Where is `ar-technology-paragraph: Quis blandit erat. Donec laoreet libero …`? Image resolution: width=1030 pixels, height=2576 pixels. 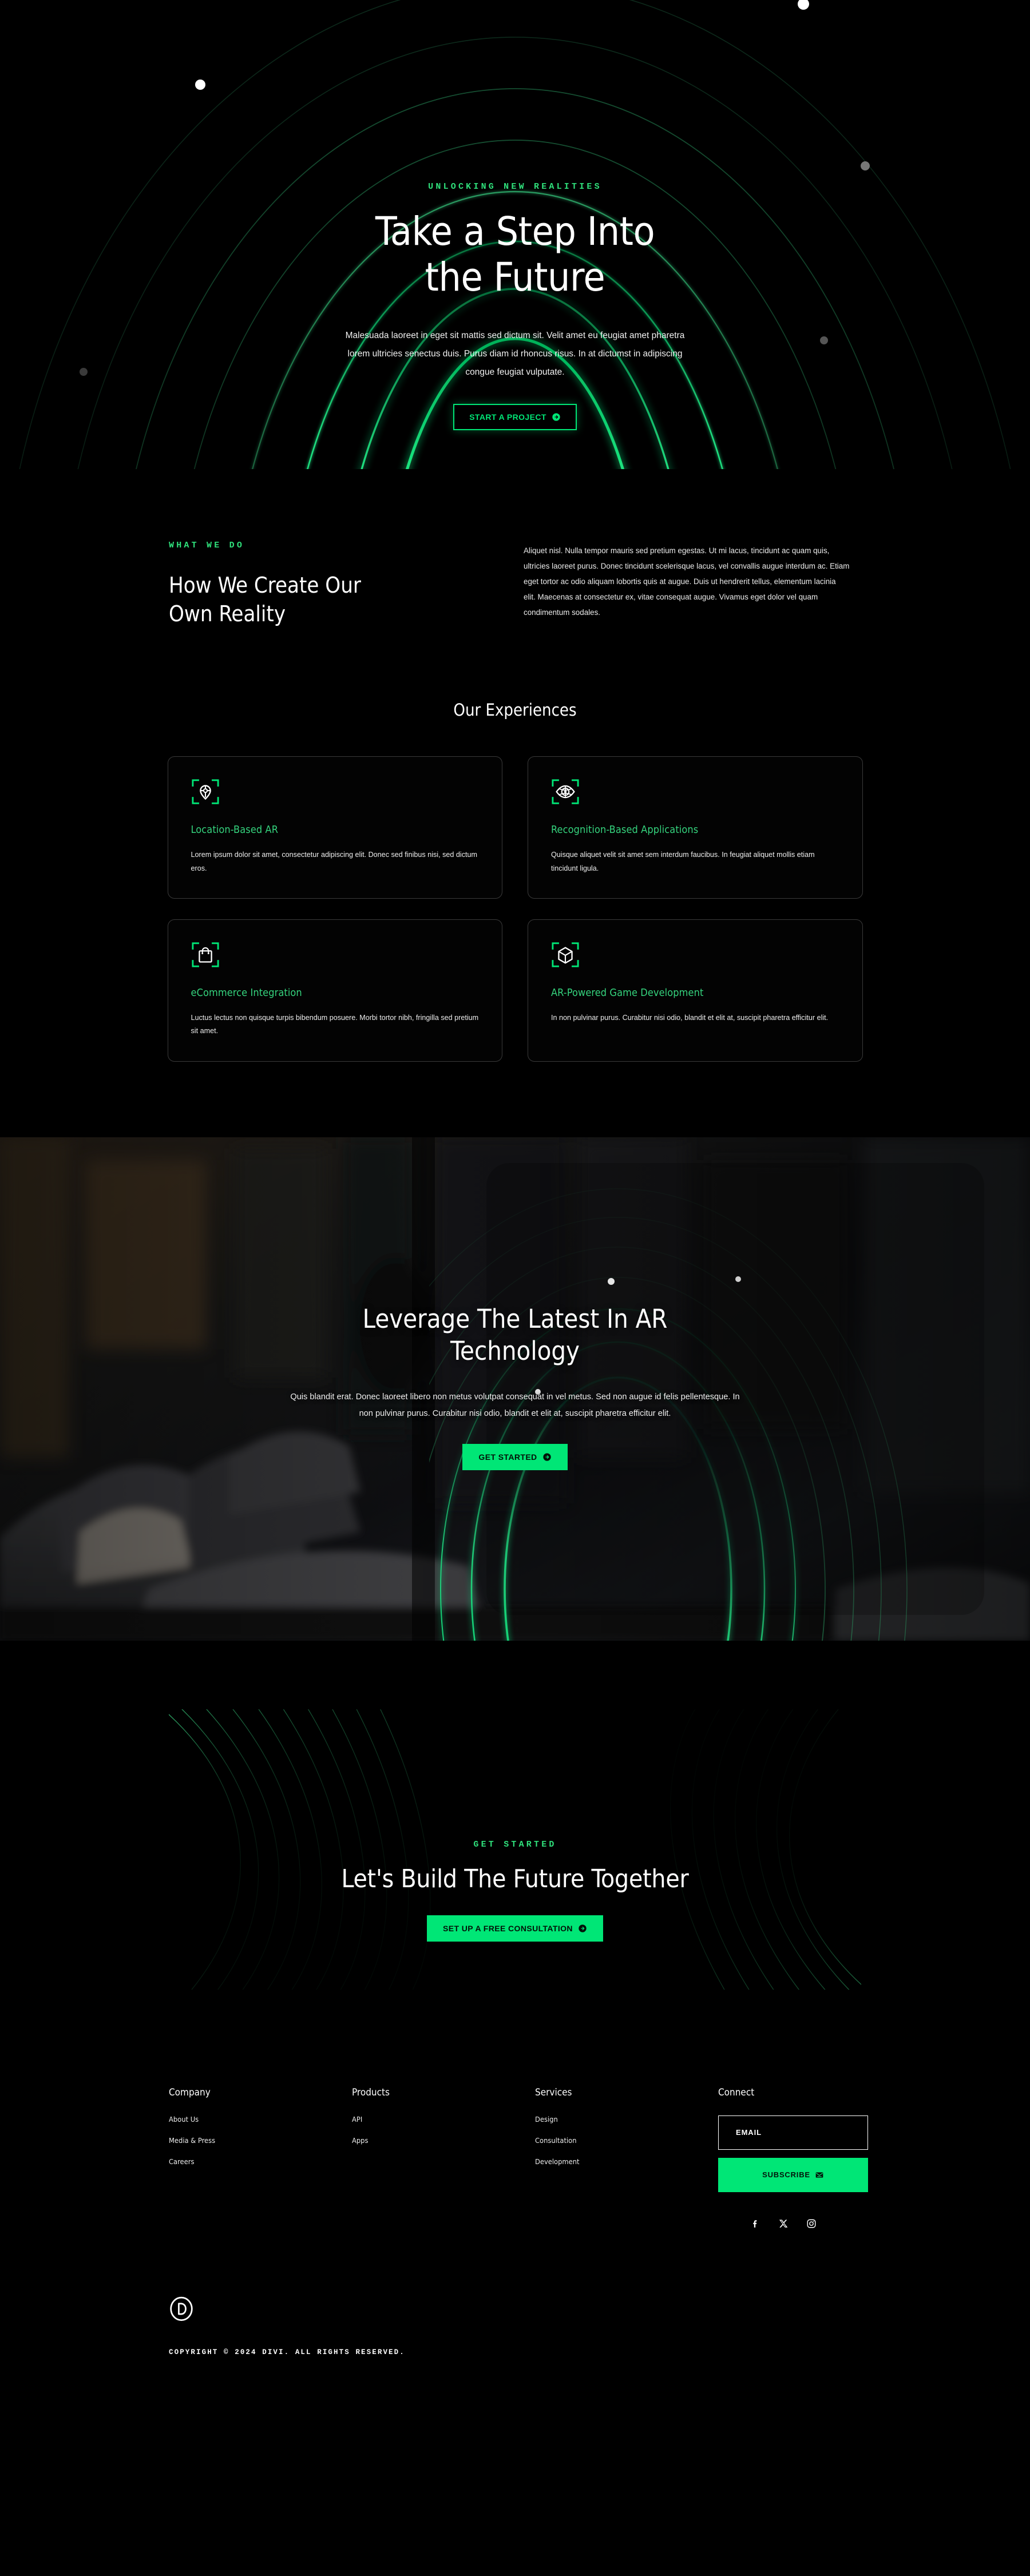 ar-technology-paragraph: Quis blandit erat. Donec laoreet libero … is located at coordinates (515, 1405).